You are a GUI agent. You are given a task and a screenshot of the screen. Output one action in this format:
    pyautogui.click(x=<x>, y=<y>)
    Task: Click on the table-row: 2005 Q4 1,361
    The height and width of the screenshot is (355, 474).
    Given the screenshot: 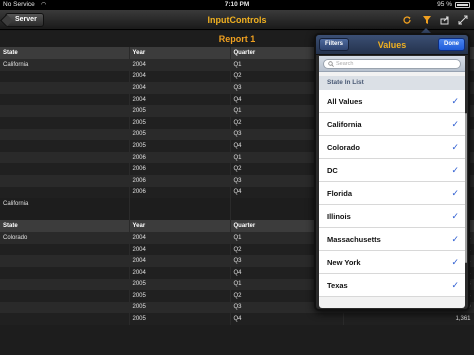 What is the action you would take?
    pyautogui.click(x=237, y=319)
    